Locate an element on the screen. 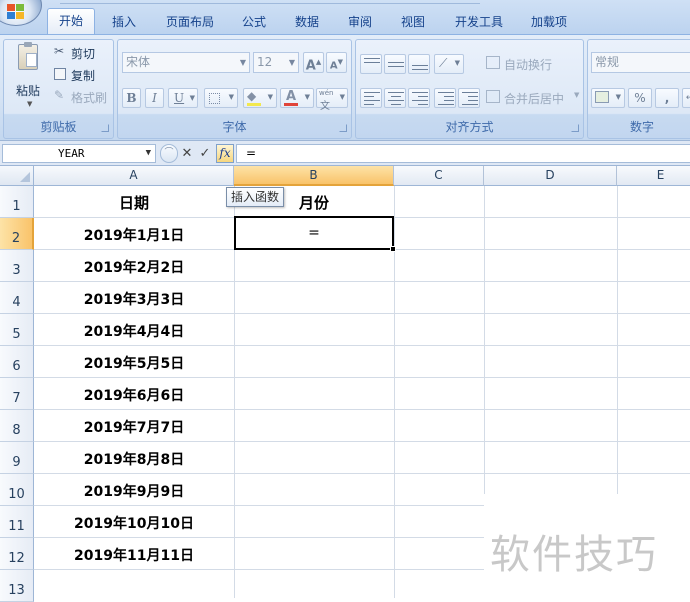 The width and height of the screenshot is (690, 602). column-header-a: A is located at coordinates (134, 176).